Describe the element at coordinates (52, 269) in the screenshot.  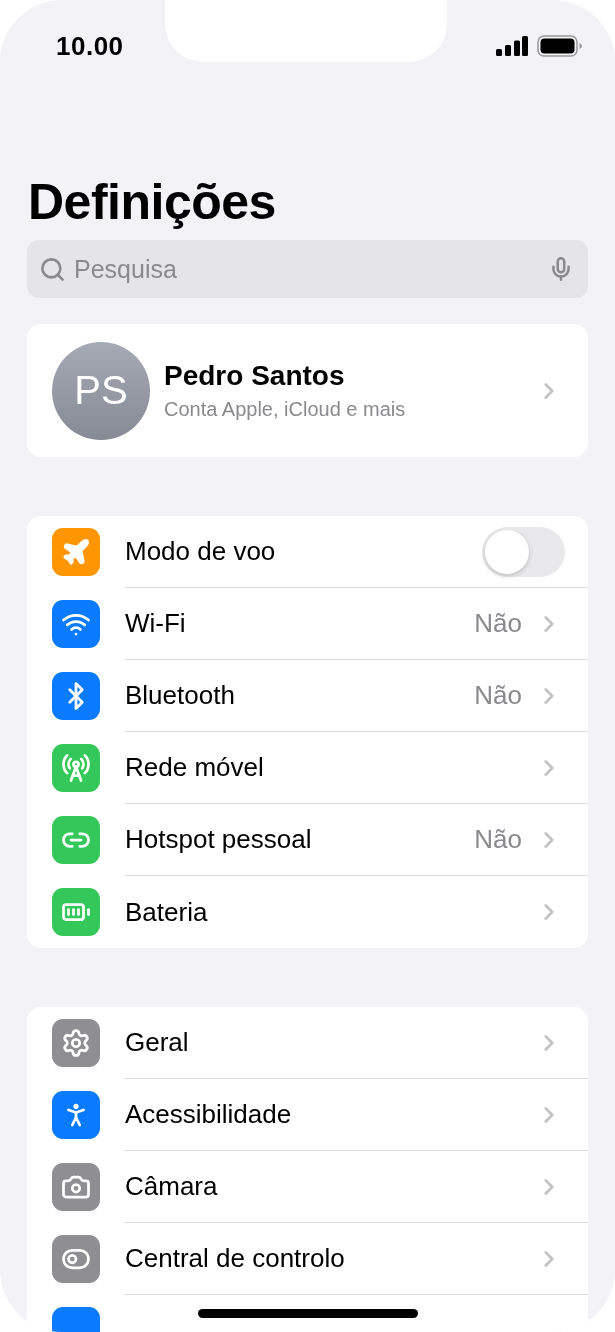
I see `search-icon` at that location.